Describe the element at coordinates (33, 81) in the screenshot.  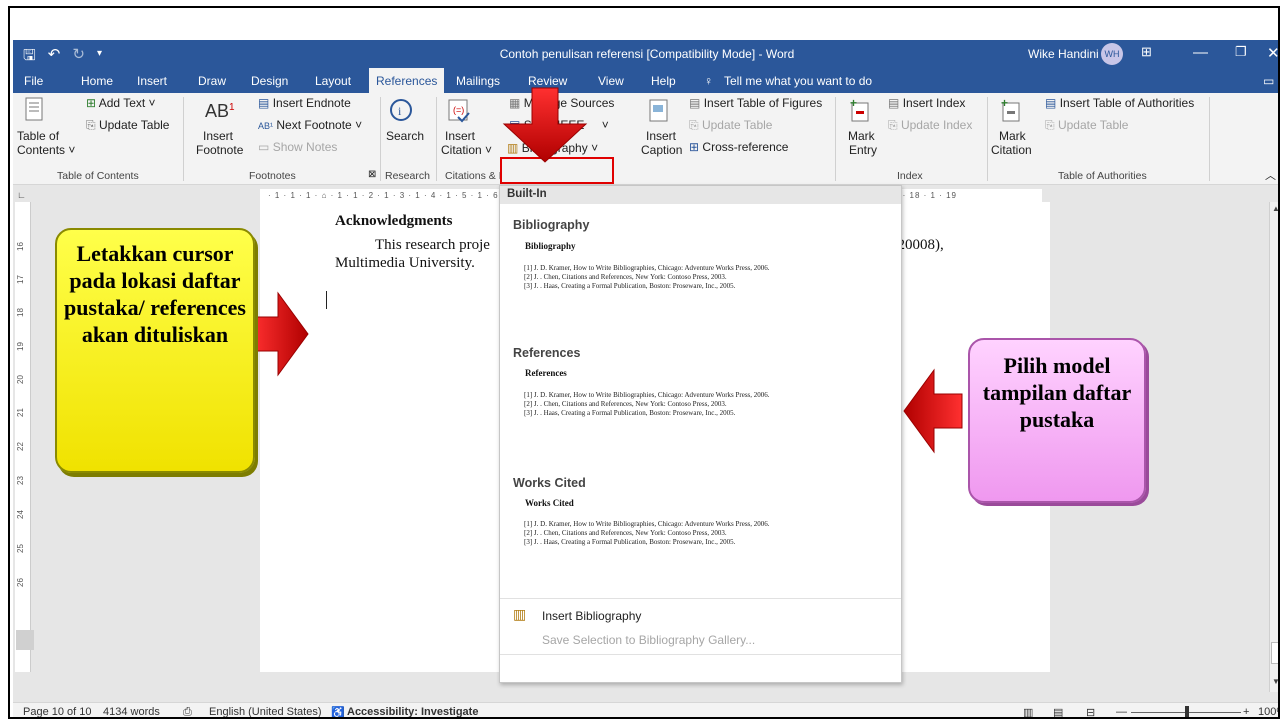
I see `tab-file: File` at that location.